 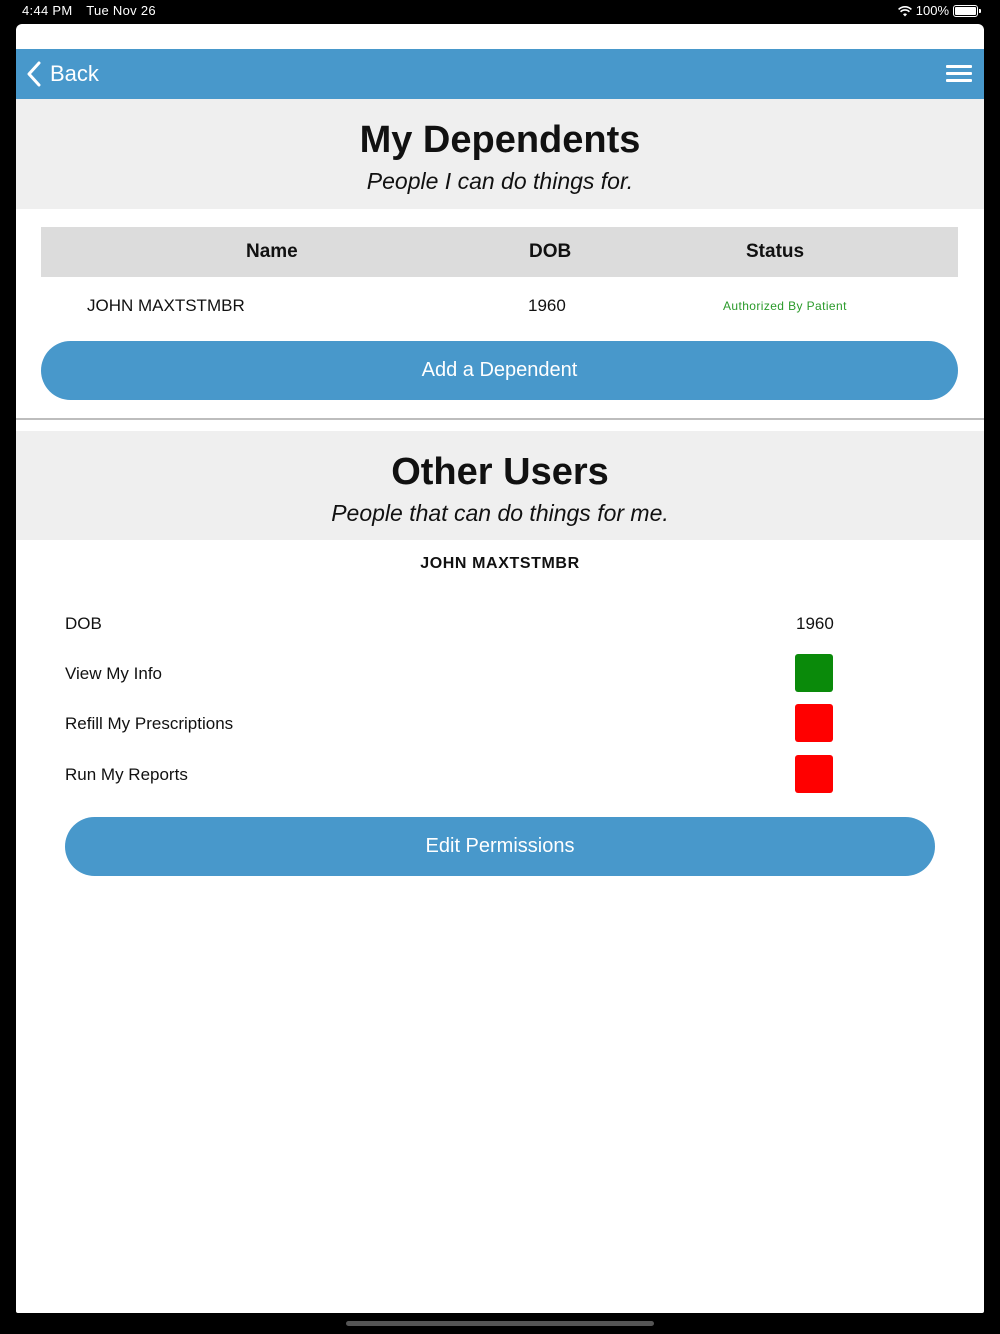 I want to click on status-indicators: 100%, so click(x=939, y=10).